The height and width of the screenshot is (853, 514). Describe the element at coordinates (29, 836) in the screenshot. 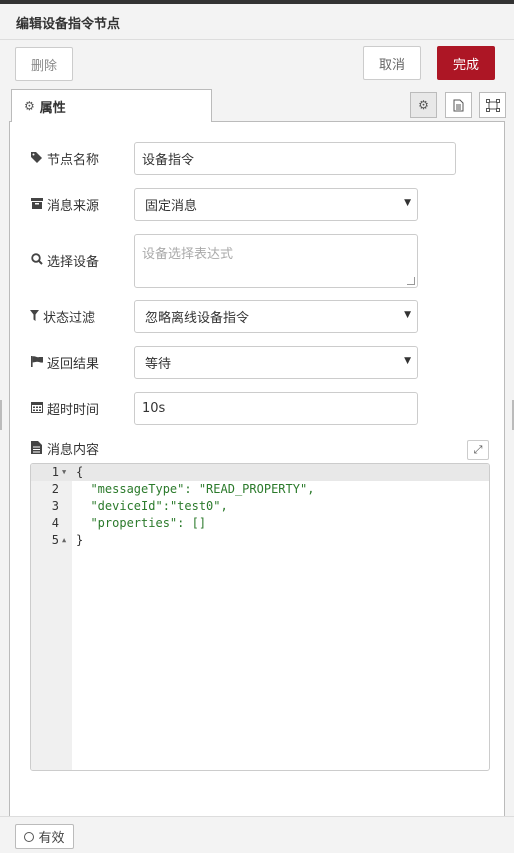

I see `circle-icon` at that location.